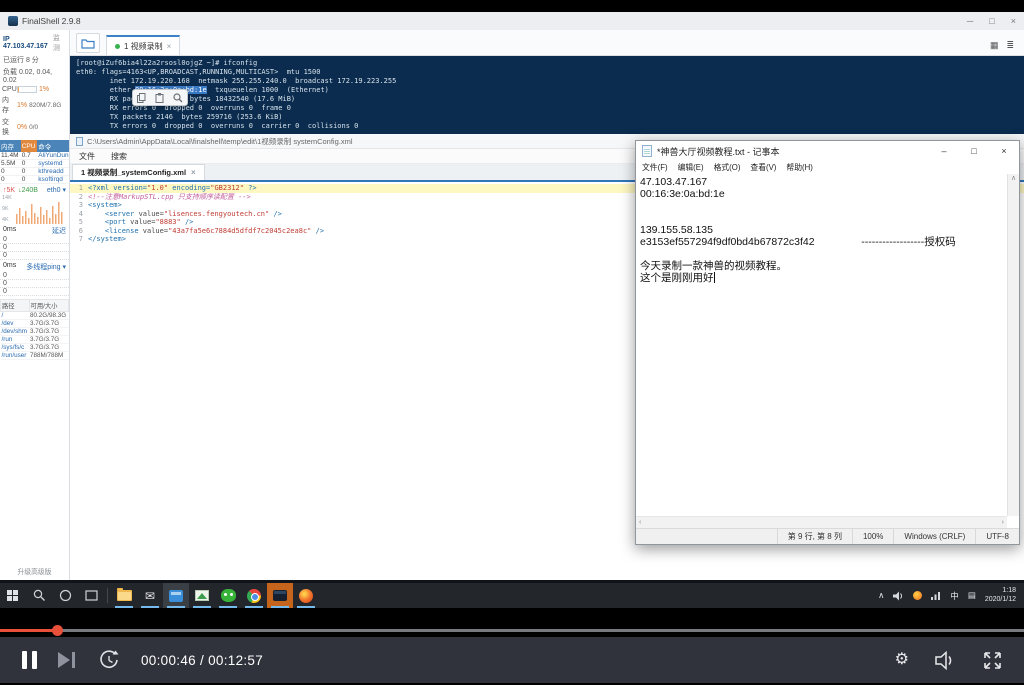 Image resolution: width=1024 pixels, height=685 pixels. Describe the element at coordinates (997, 536) in the screenshot. I see `encoding: UTF-8` at that location.